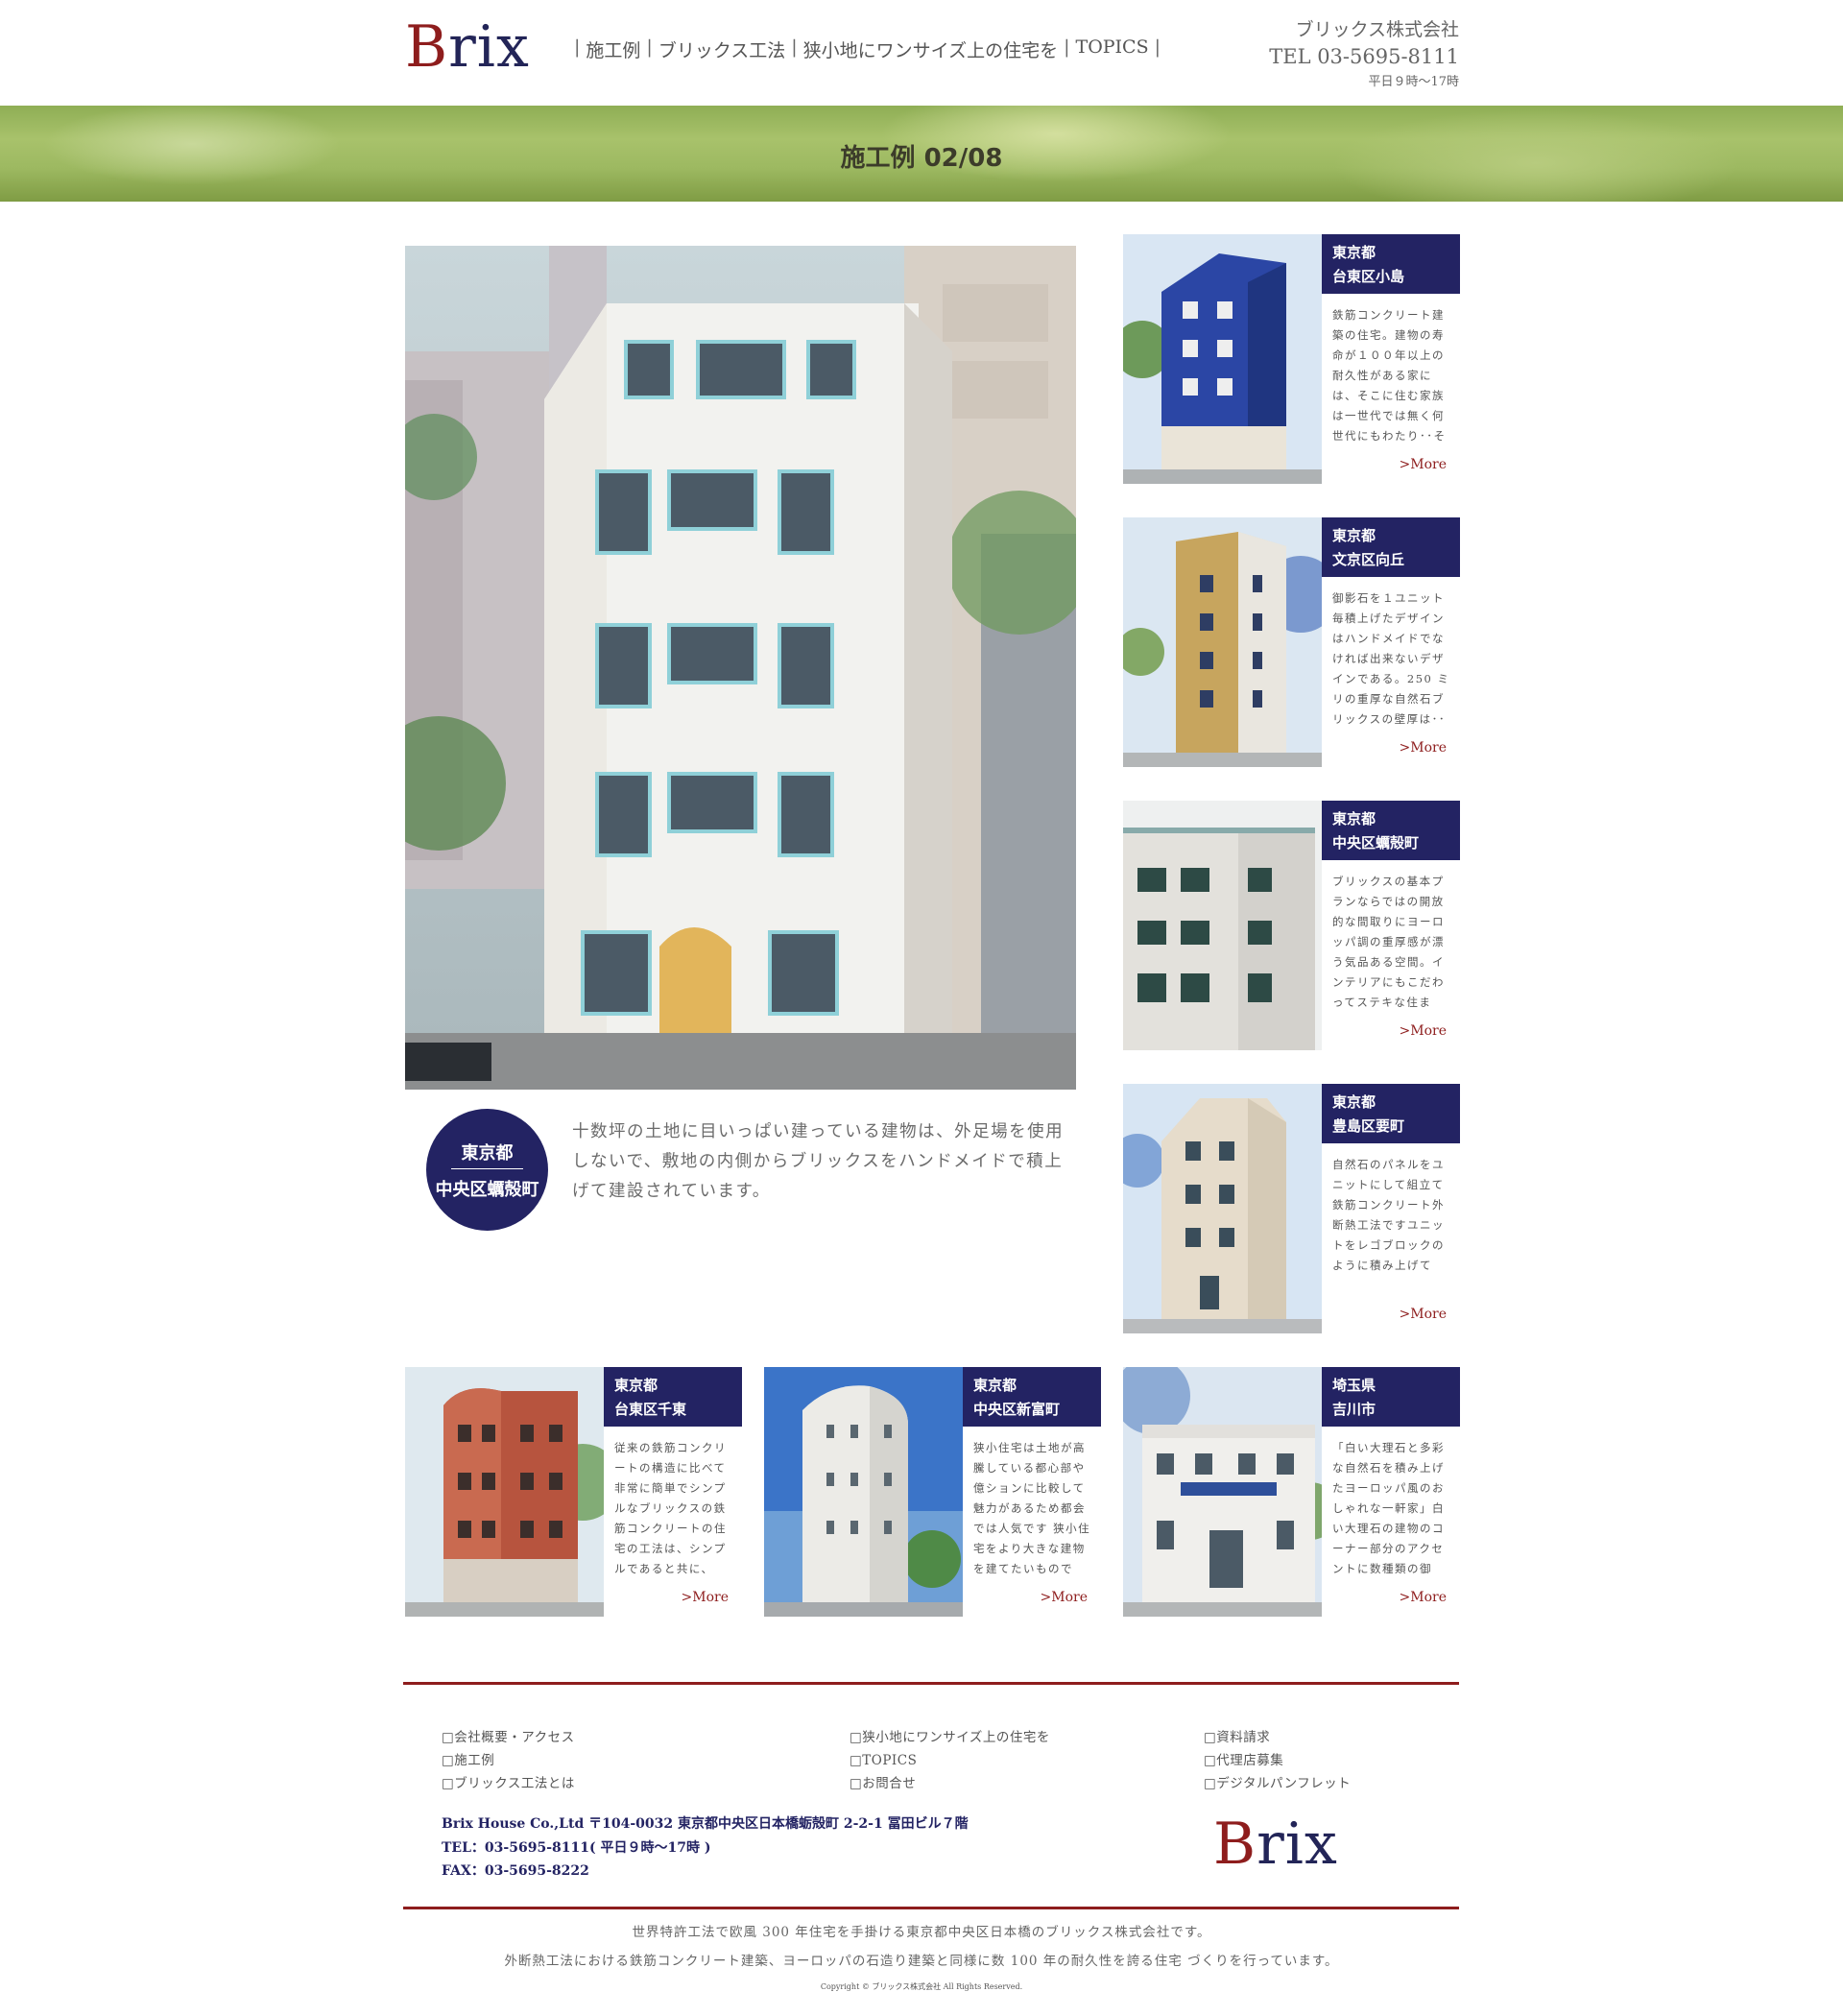  I want to click on footer-link-pamphlet: □デジタルパンフレット, so click(1277, 1784).